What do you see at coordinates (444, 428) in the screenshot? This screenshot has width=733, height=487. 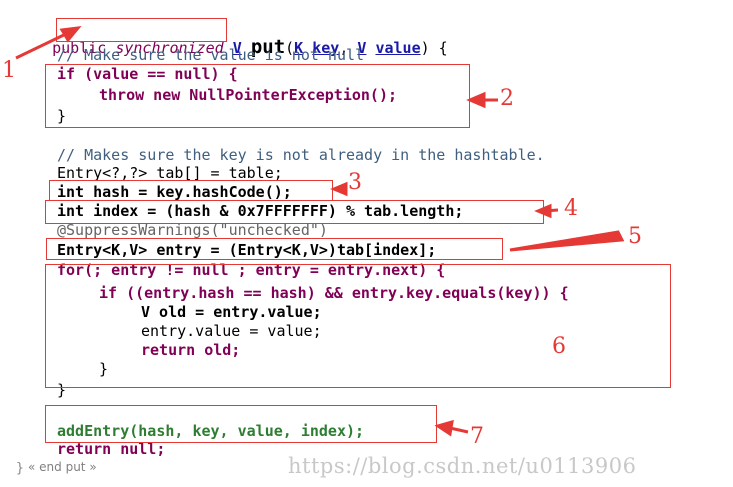 I see `arrow-7-head` at bounding box center [444, 428].